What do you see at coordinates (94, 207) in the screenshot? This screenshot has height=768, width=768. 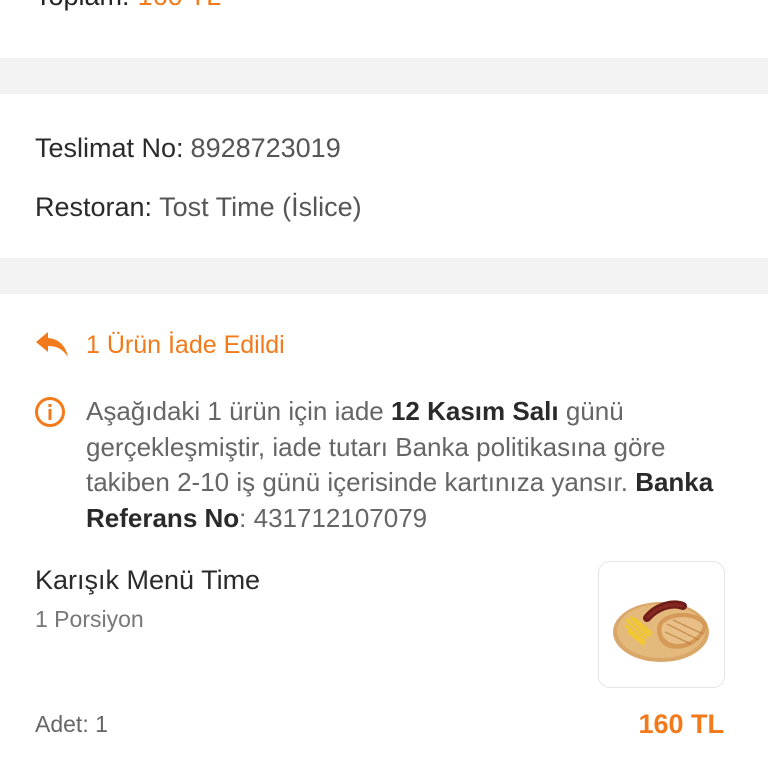 I see `restaurant-label: Restoran:` at bounding box center [94, 207].